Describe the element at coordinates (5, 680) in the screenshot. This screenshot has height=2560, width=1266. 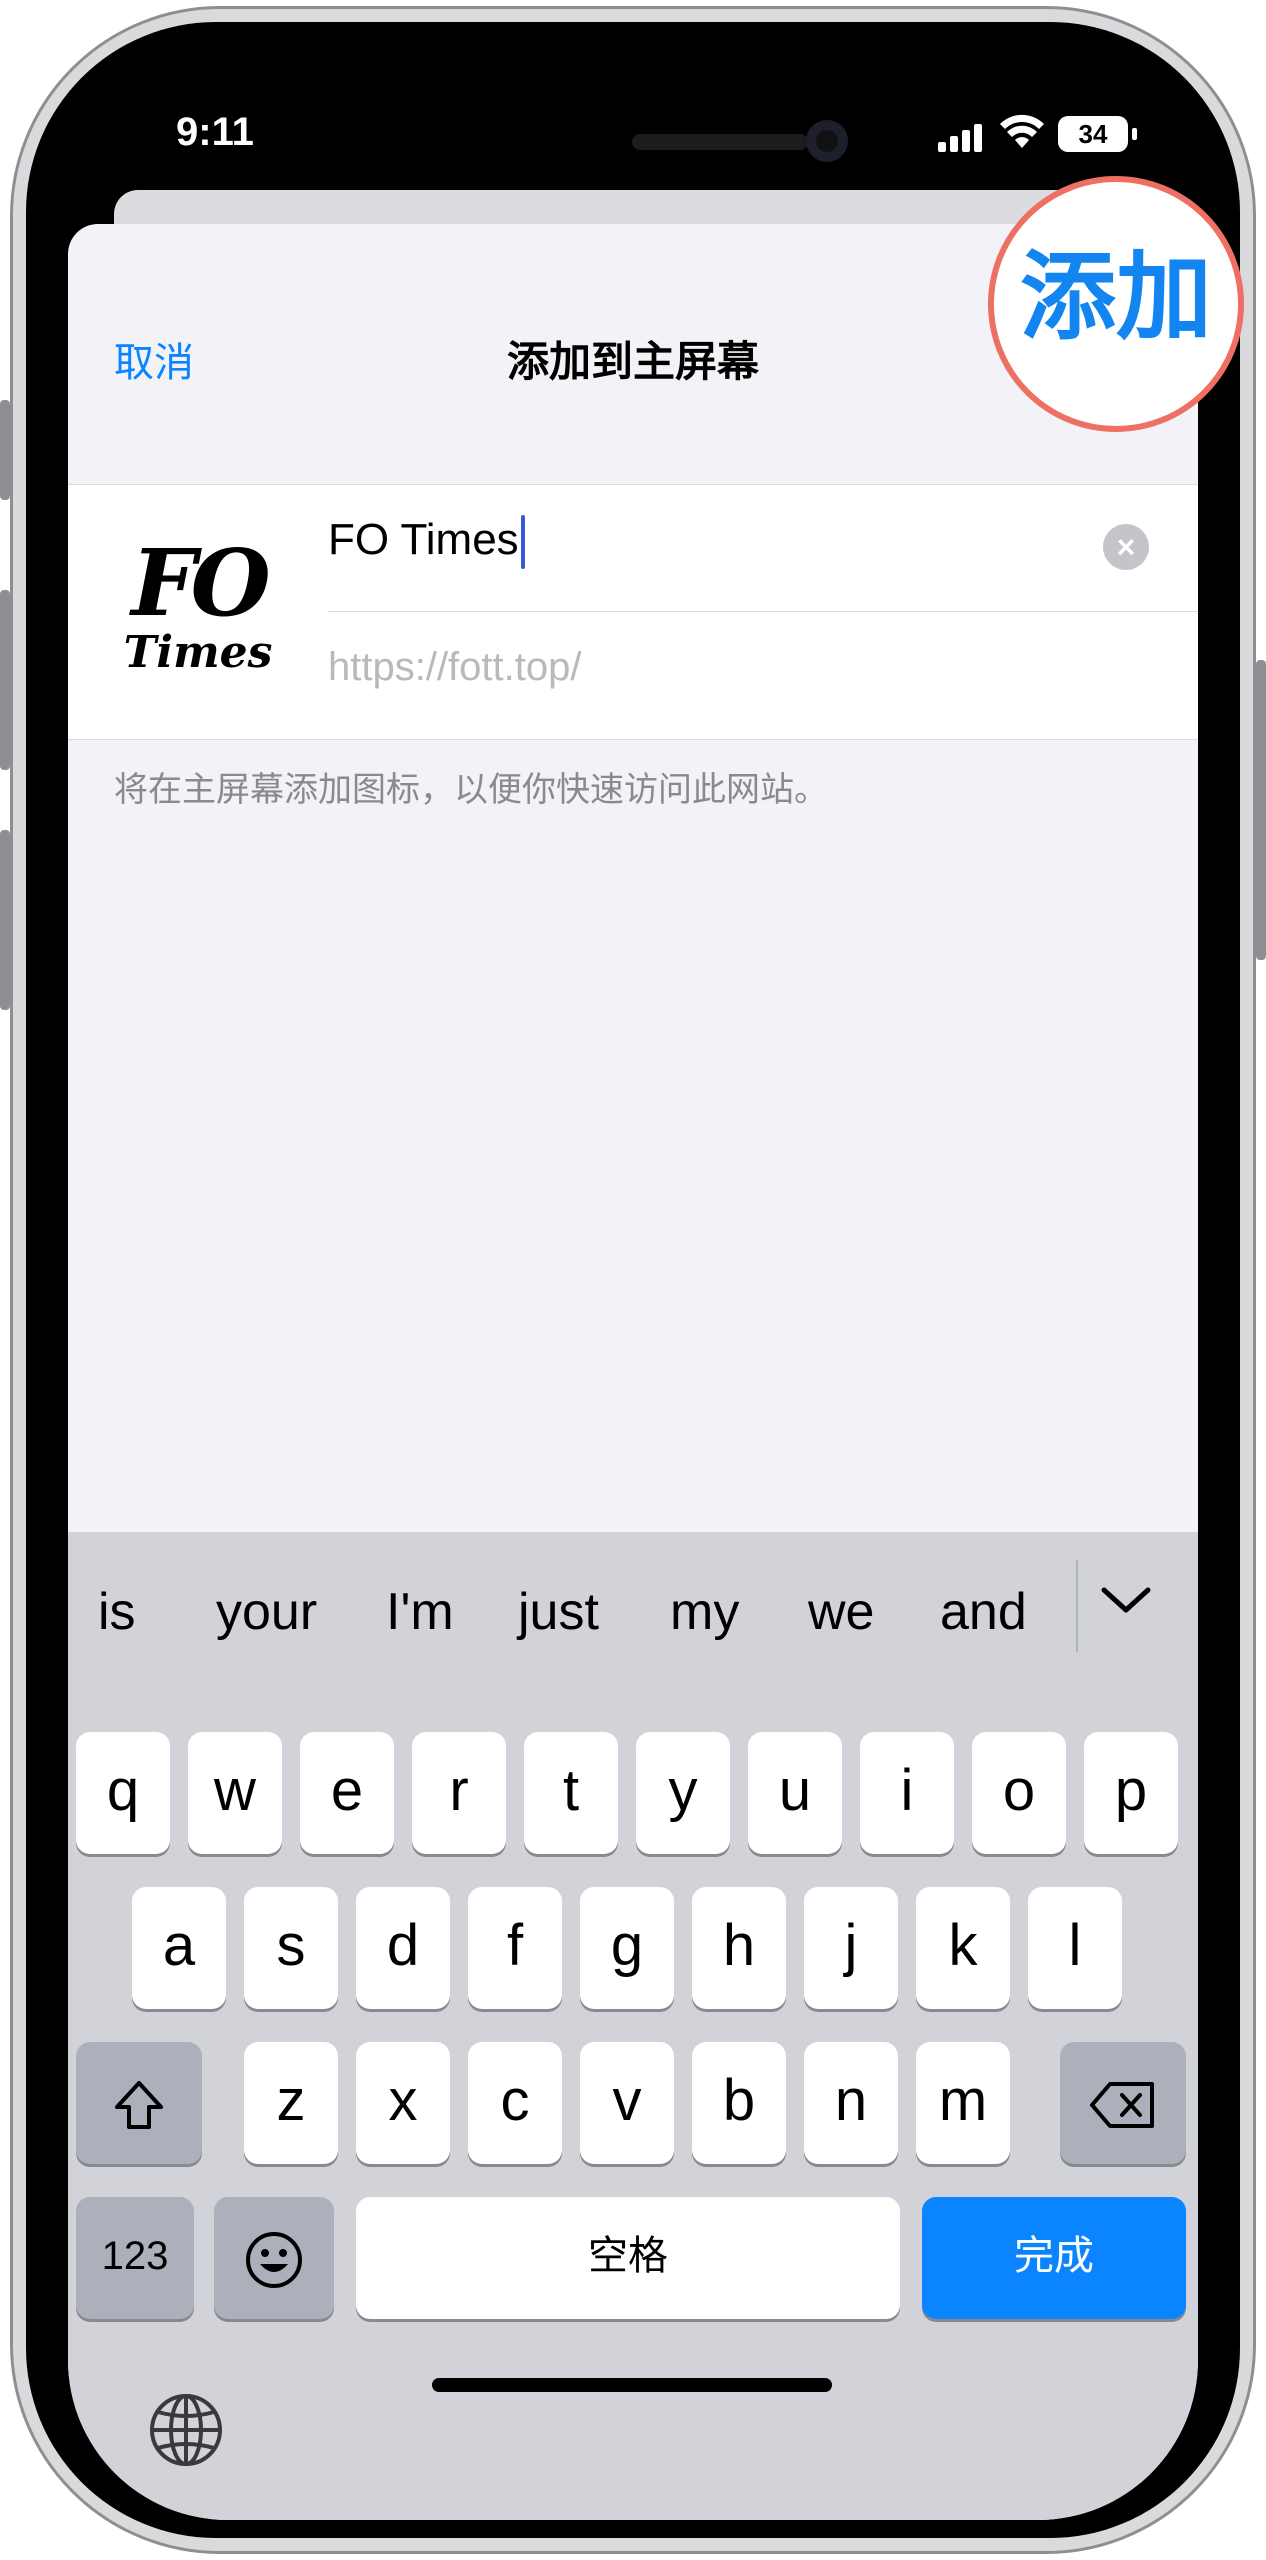
I see `volume-up-button` at that location.